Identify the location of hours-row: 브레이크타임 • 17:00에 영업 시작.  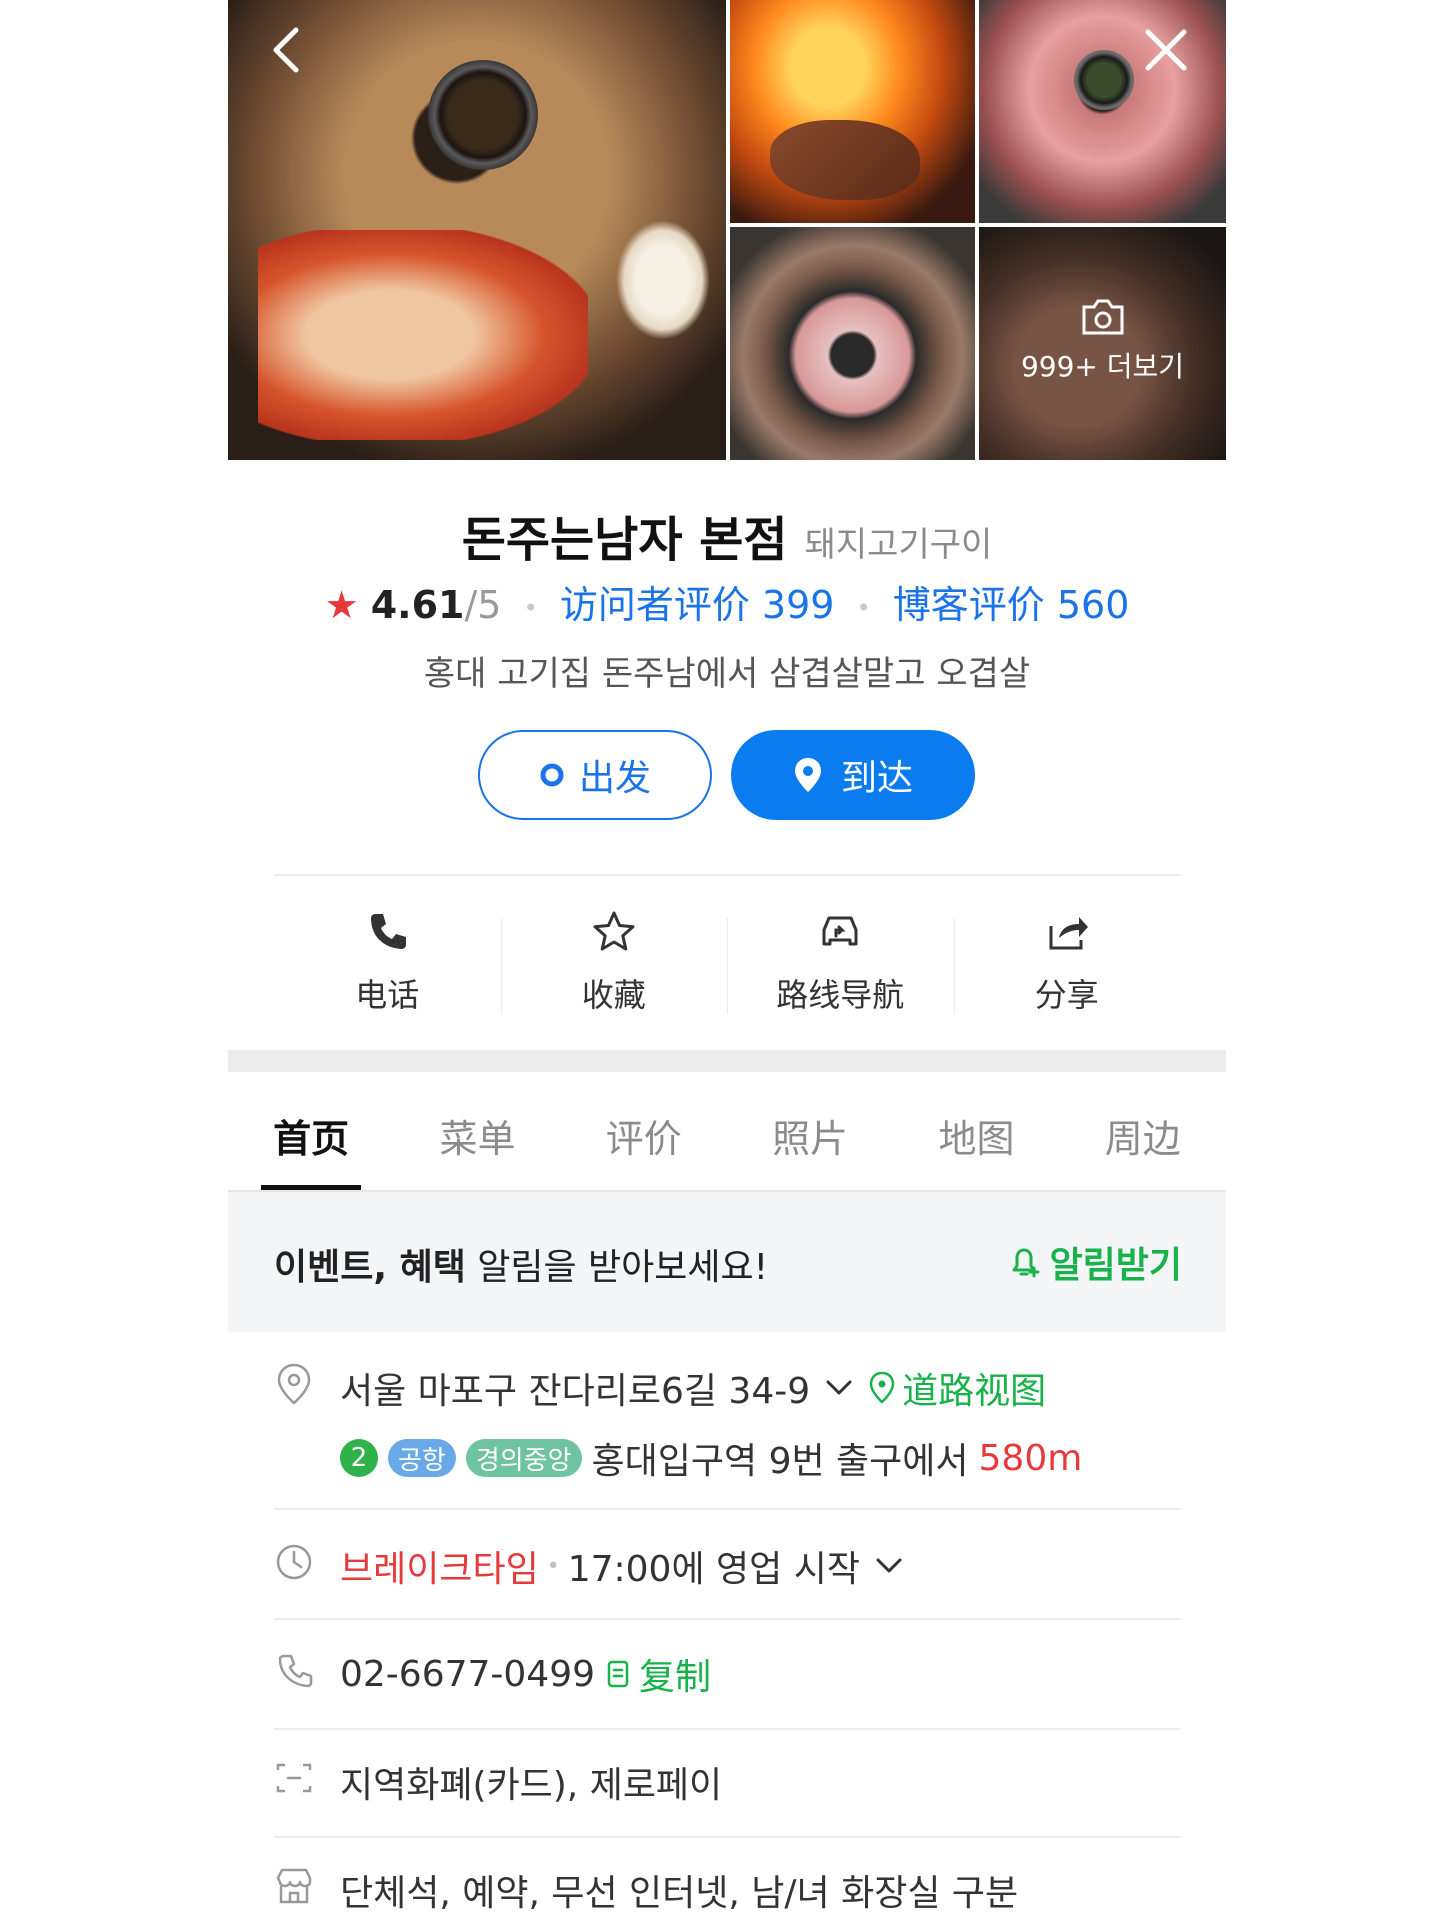
(727, 1565).